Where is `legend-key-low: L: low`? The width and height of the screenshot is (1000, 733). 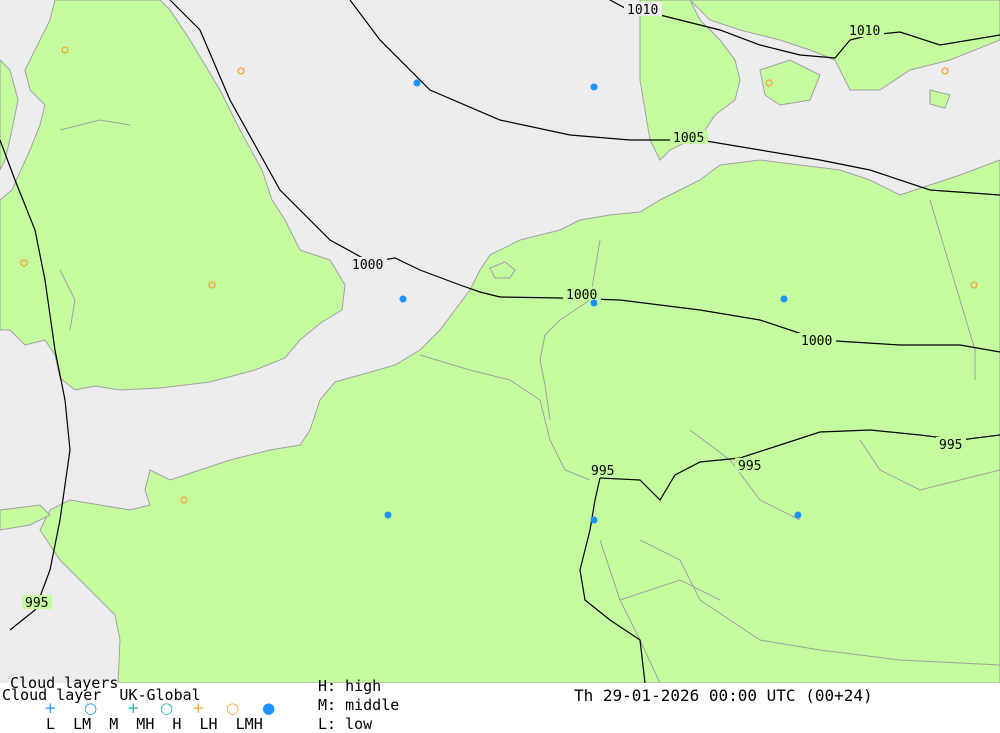 legend-key-low: L: low is located at coordinates (345, 724).